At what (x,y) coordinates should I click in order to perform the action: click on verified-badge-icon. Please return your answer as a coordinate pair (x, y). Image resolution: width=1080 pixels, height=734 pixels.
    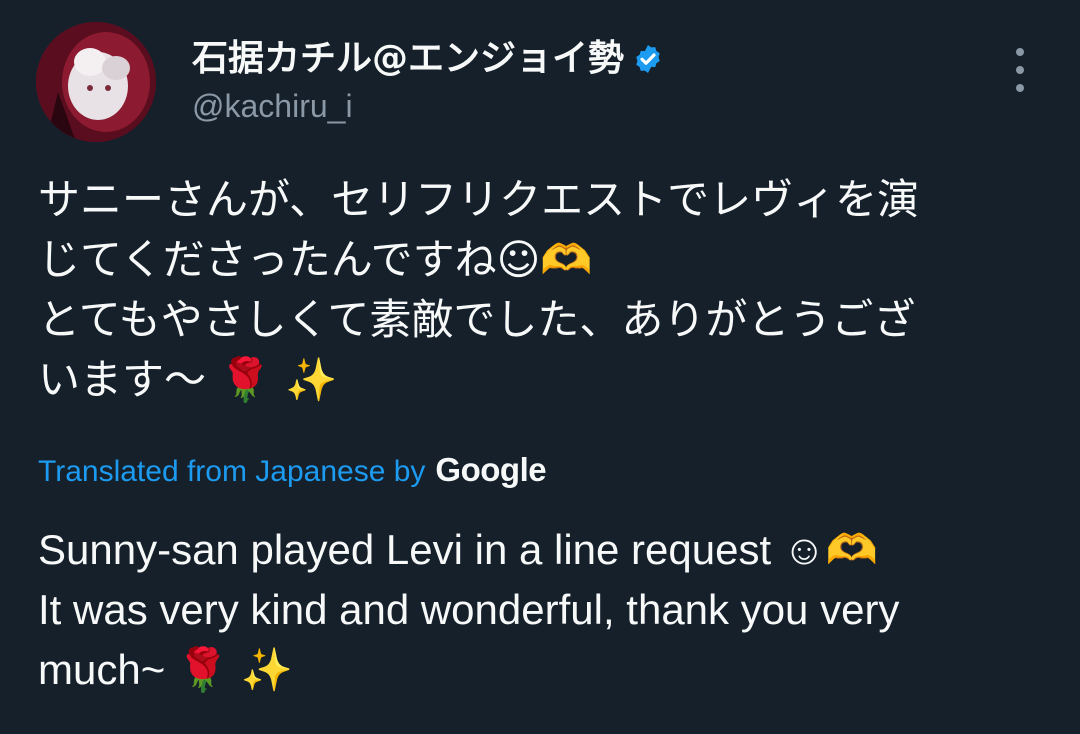
    Looking at the image, I should click on (648, 59).